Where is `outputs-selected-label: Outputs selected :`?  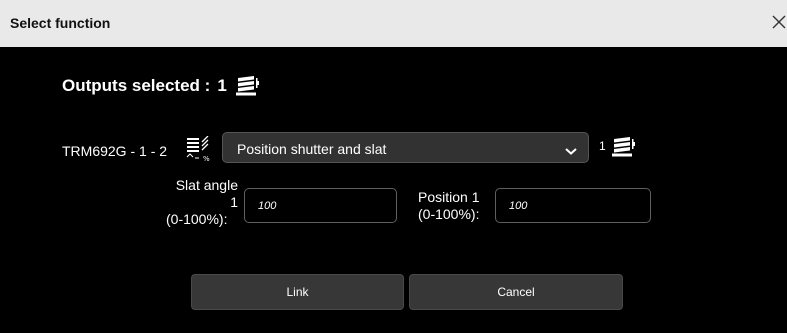
outputs-selected-label: Outputs selected : is located at coordinates (136, 85).